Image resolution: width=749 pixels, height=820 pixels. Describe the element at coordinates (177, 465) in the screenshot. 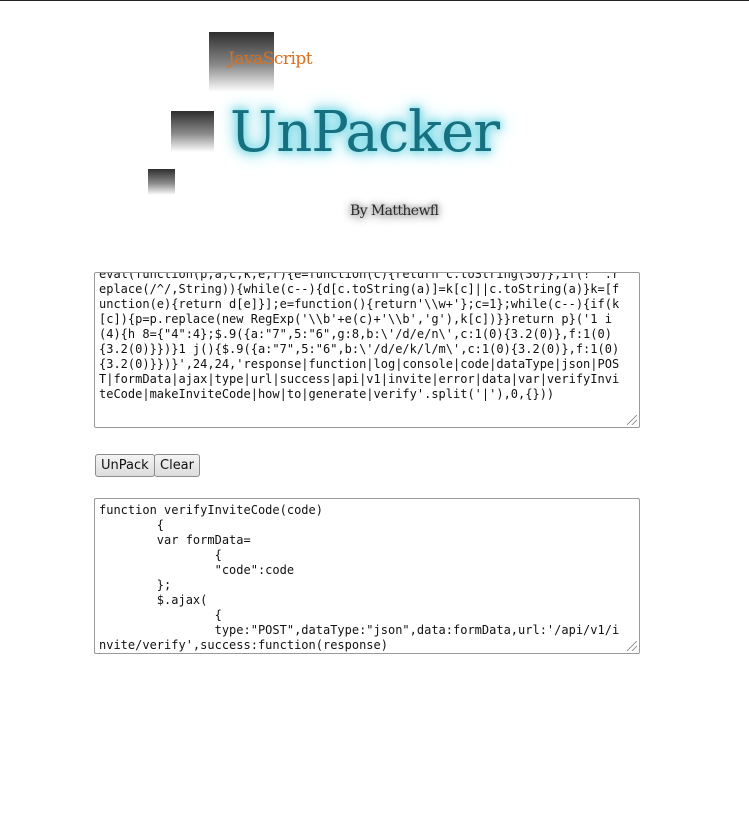

I see `clear-button: Clear` at that location.